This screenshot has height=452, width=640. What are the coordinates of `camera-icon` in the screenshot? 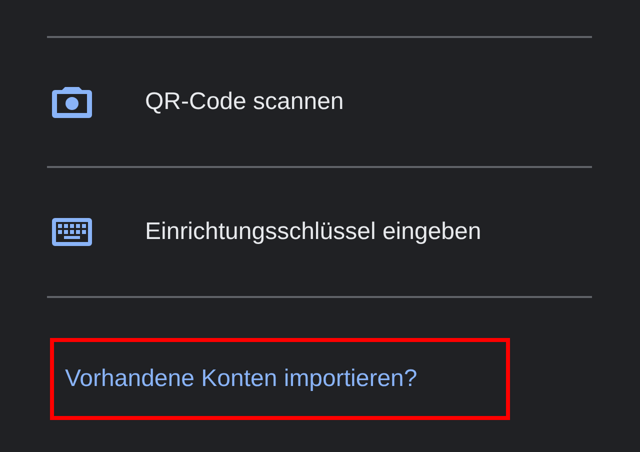 It's located at (72, 102).